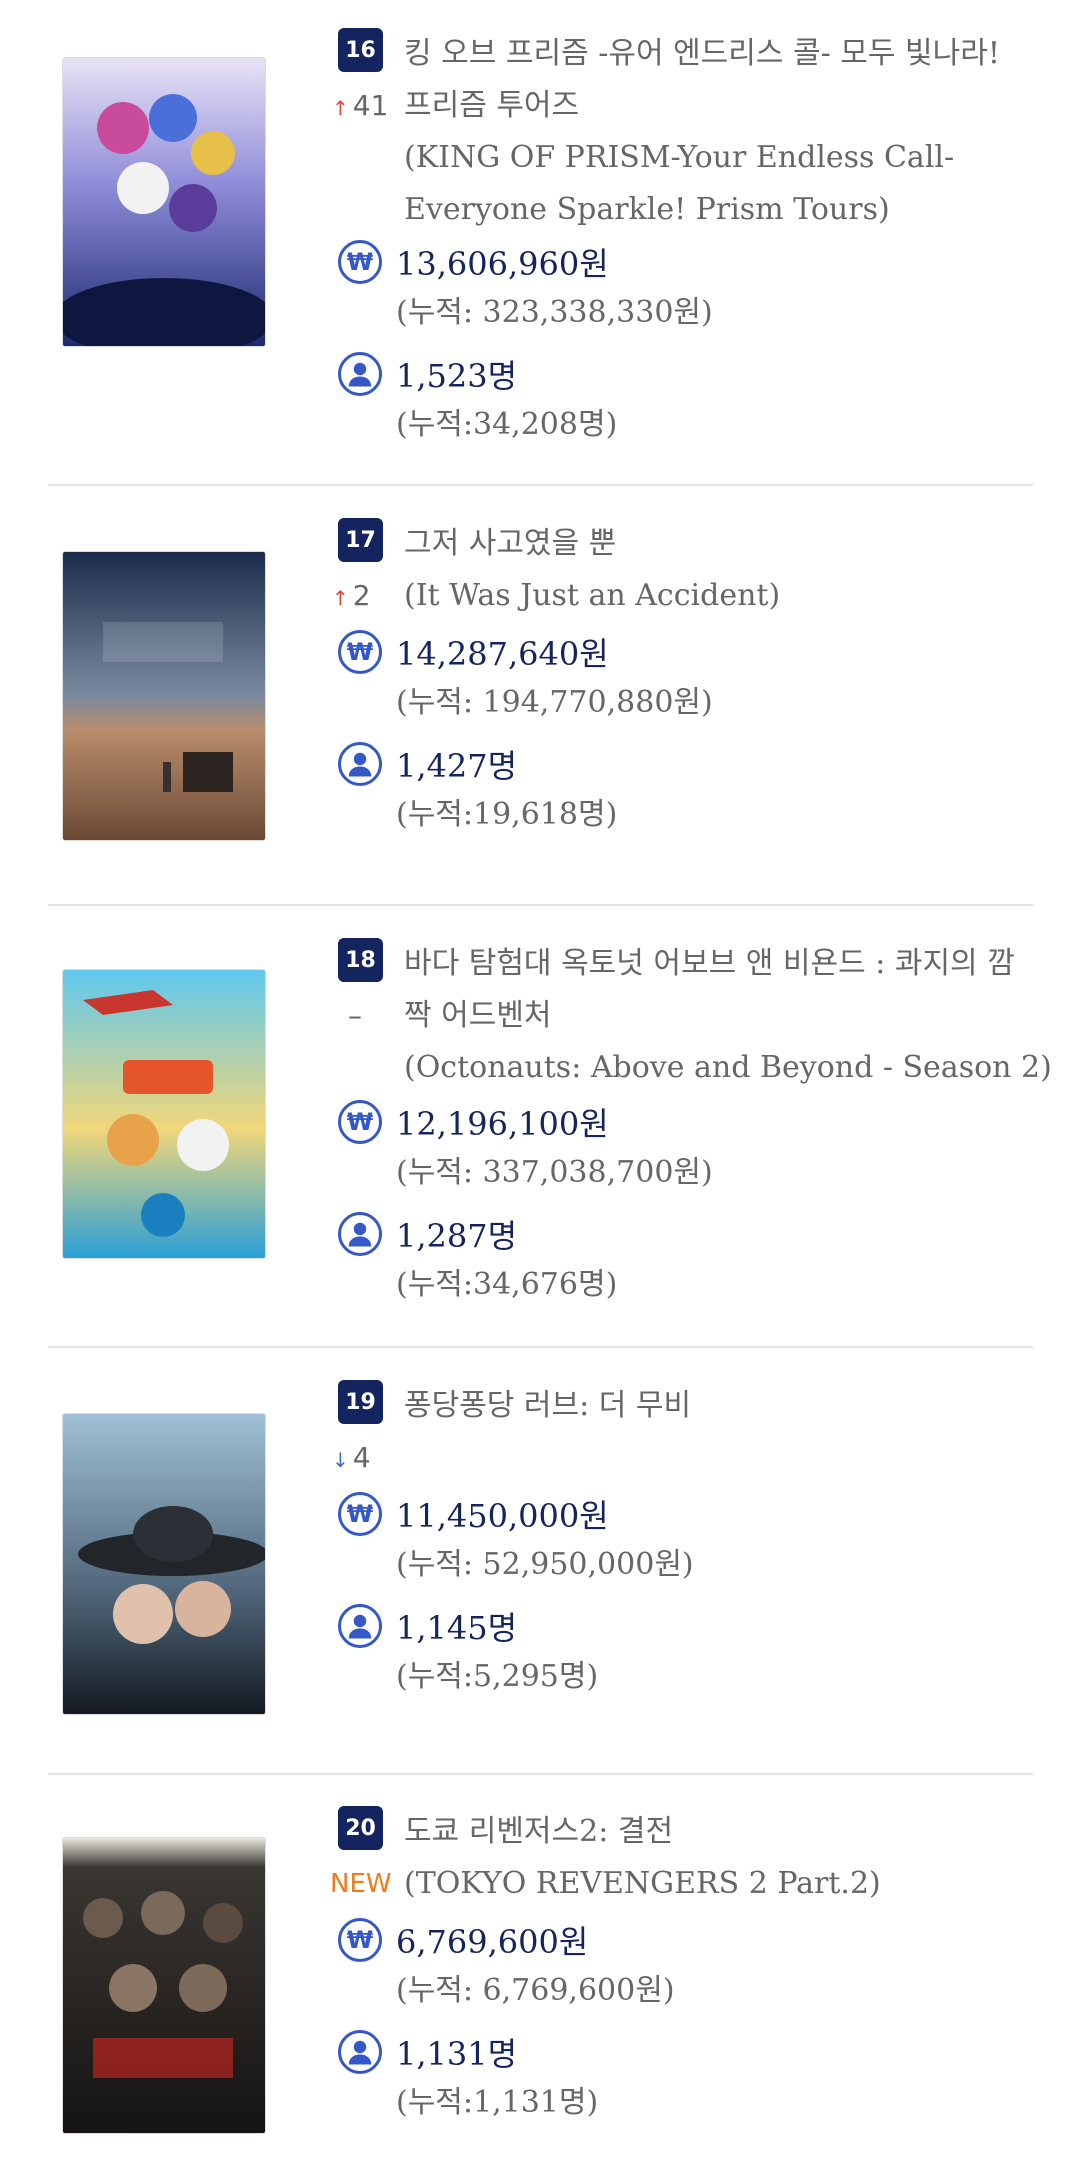 The image size is (1078, 2173). Describe the element at coordinates (351, 1457) in the screenshot. I see `rank-change: ↓ 4` at that location.